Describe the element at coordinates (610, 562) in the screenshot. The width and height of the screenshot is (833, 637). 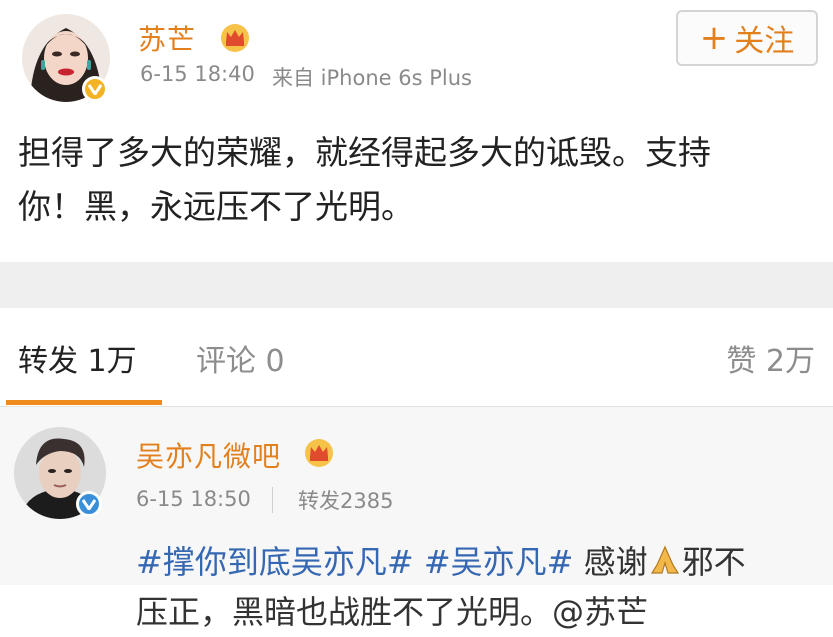
I see `repost-text-segment: 感谢` at that location.